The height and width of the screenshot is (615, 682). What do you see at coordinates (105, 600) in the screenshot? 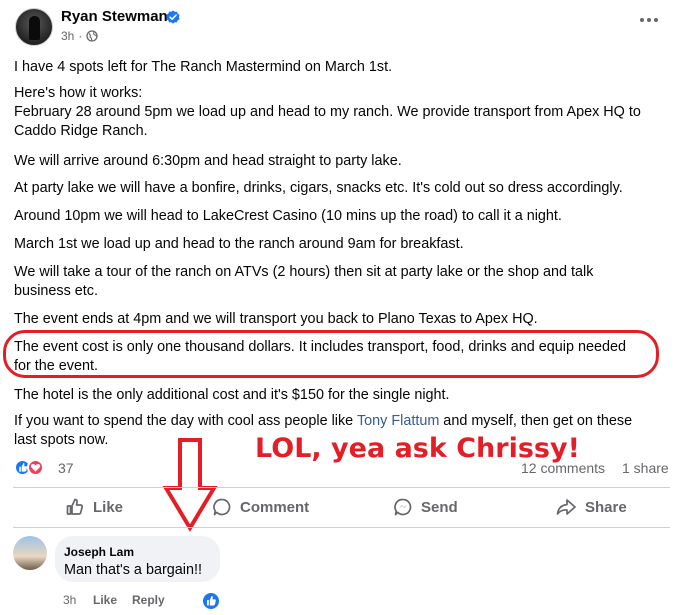
I see `comment-like-button: Like` at bounding box center [105, 600].